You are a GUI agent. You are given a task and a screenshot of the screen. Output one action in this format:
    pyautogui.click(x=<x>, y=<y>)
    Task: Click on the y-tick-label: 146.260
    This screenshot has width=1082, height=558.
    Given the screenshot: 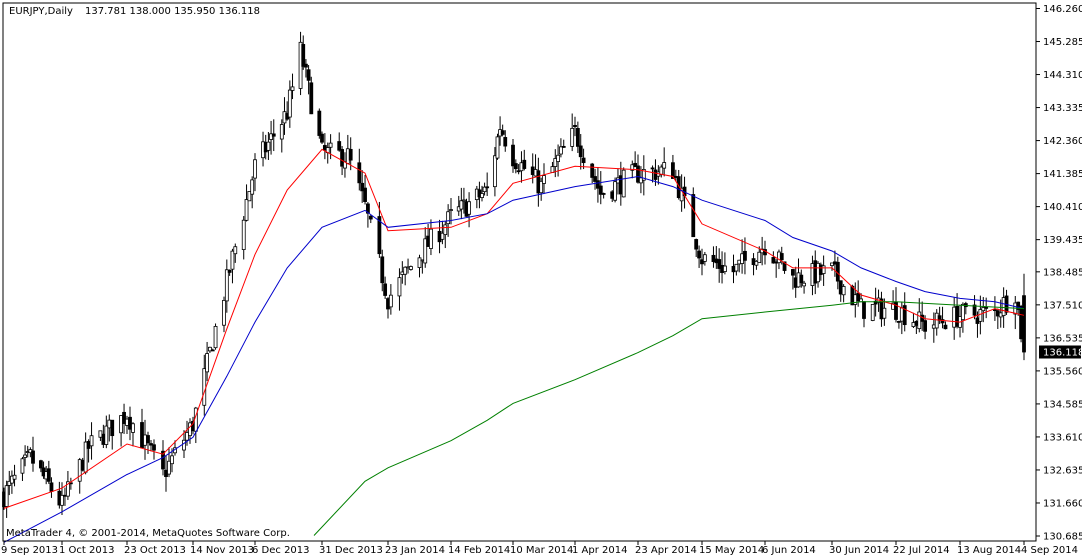 What is the action you would take?
    pyautogui.click(x=1062, y=9)
    